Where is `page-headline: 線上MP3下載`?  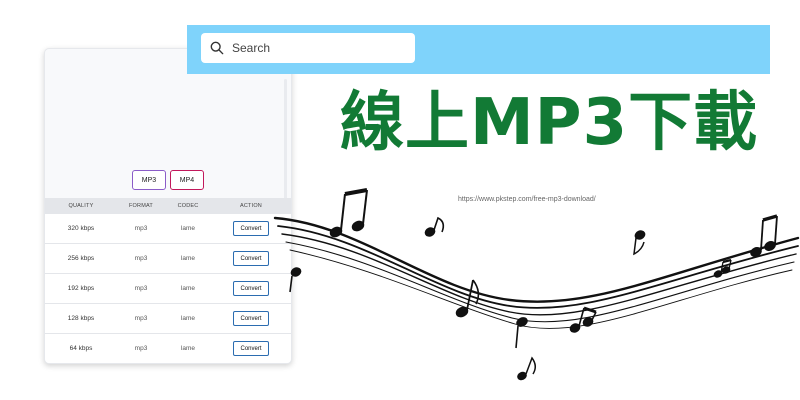 page-headline: 線上MP3下載 is located at coordinates (549, 123).